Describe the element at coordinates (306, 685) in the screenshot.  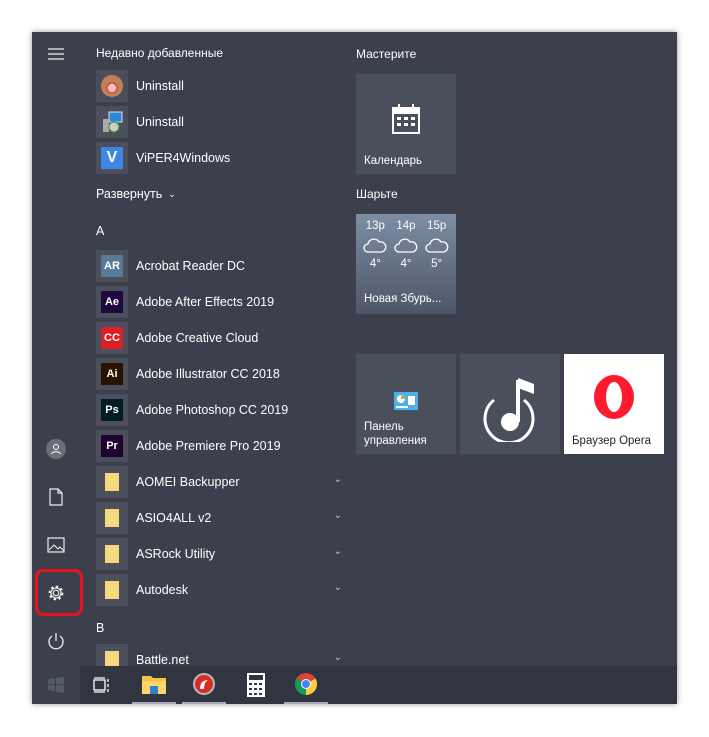
I see `chrome-icon` at that location.